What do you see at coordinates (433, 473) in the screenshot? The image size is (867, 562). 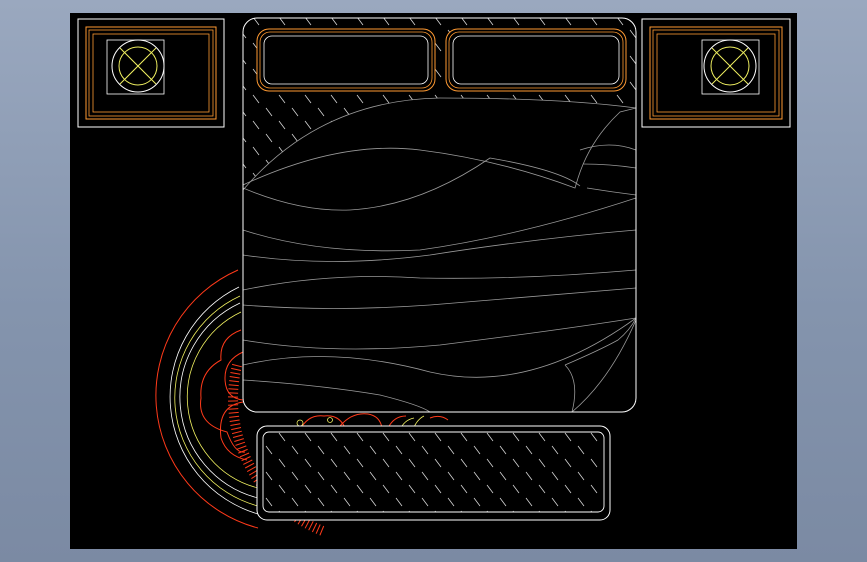 I see `bench` at bounding box center [433, 473].